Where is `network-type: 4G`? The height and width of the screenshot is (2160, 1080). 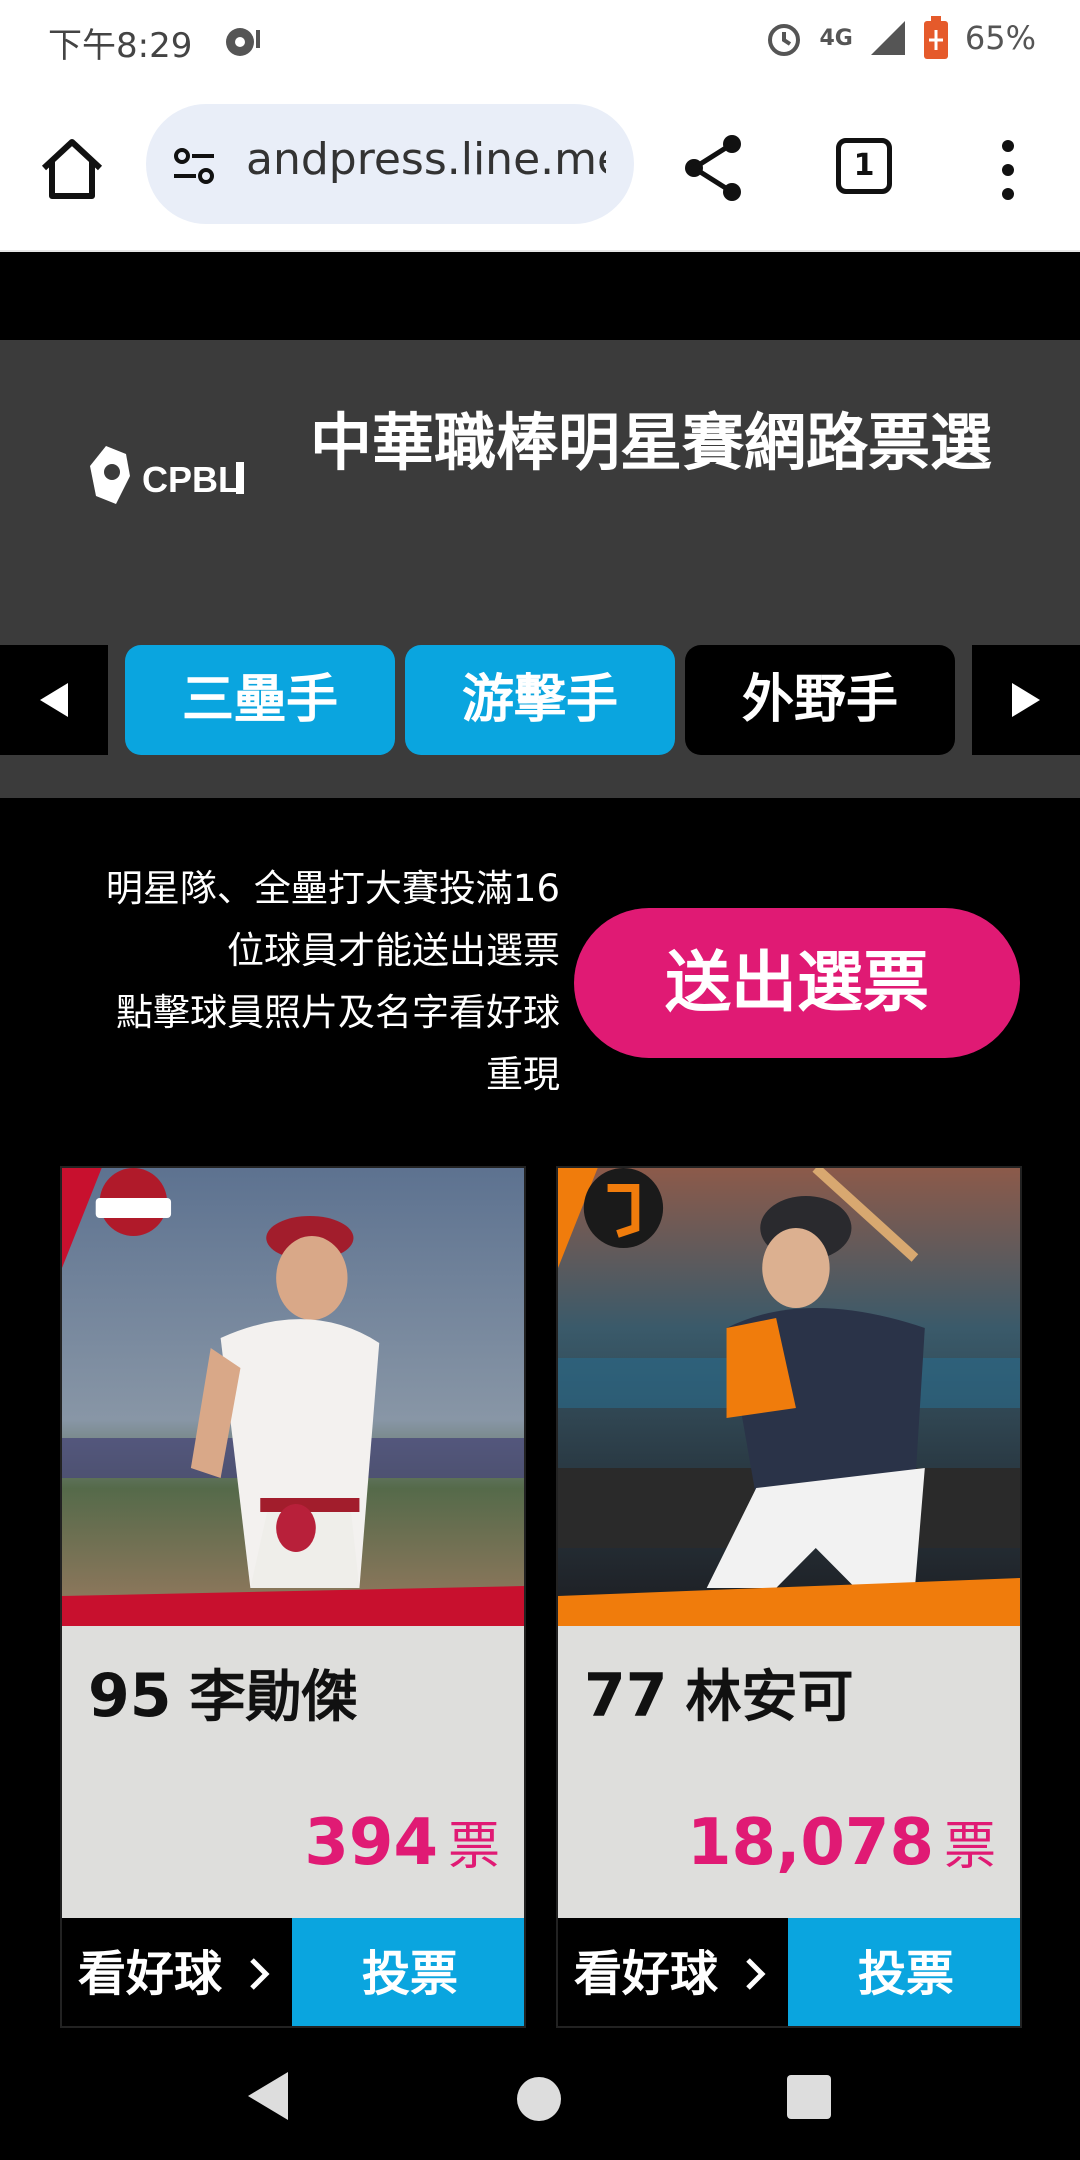
network-type: 4G is located at coordinates (836, 38).